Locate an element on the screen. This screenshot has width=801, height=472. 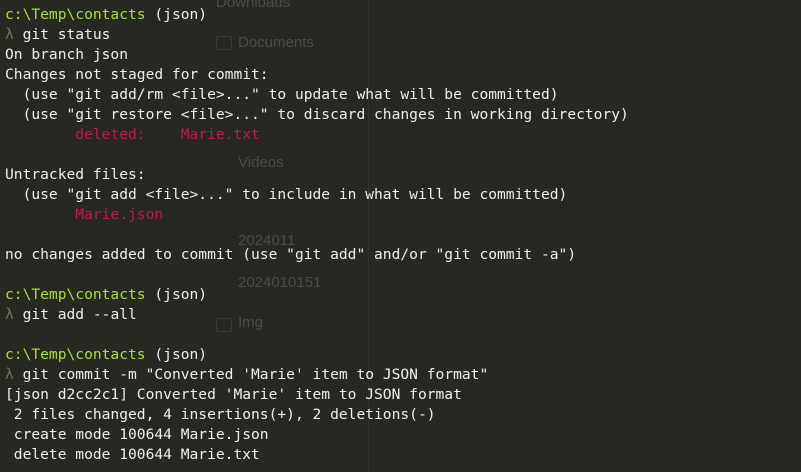
output-line: Untracked files: is located at coordinates (75, 174).